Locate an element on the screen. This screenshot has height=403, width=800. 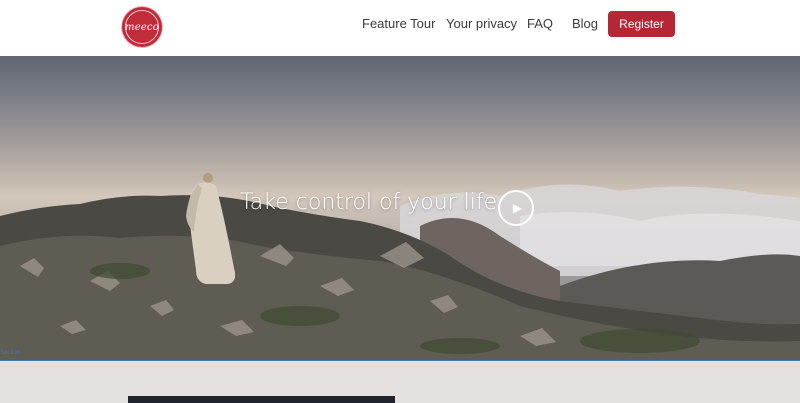
nav-your-privacy: Your privacy is located at coordinates (481, 23).